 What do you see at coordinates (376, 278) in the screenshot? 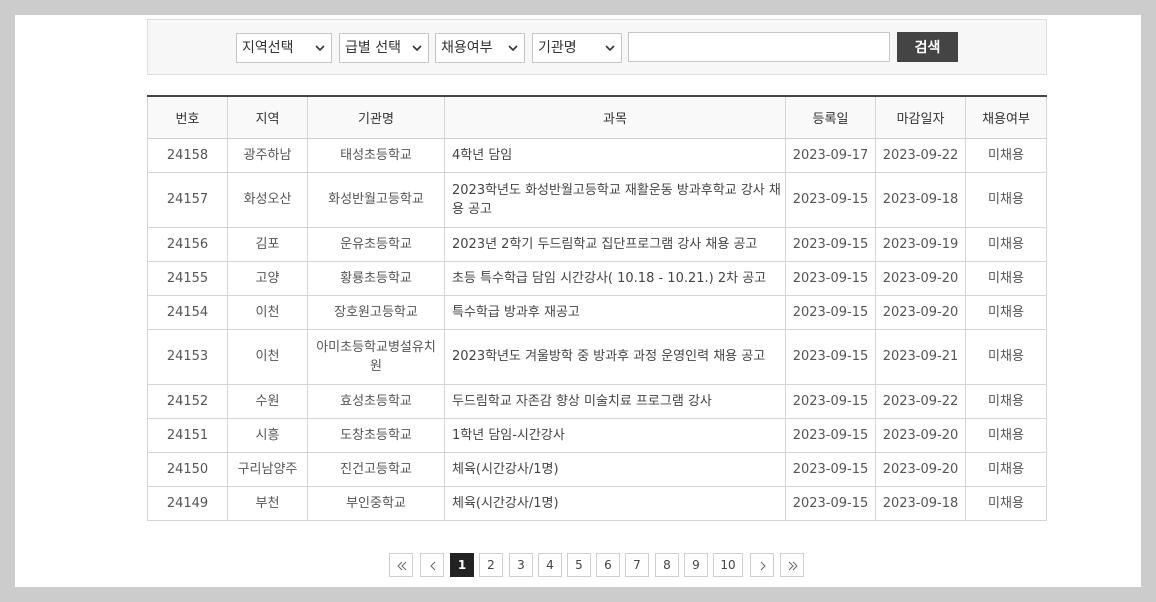
I see `cell-org: 황룡초등학교` at bounding box center [376, 278].